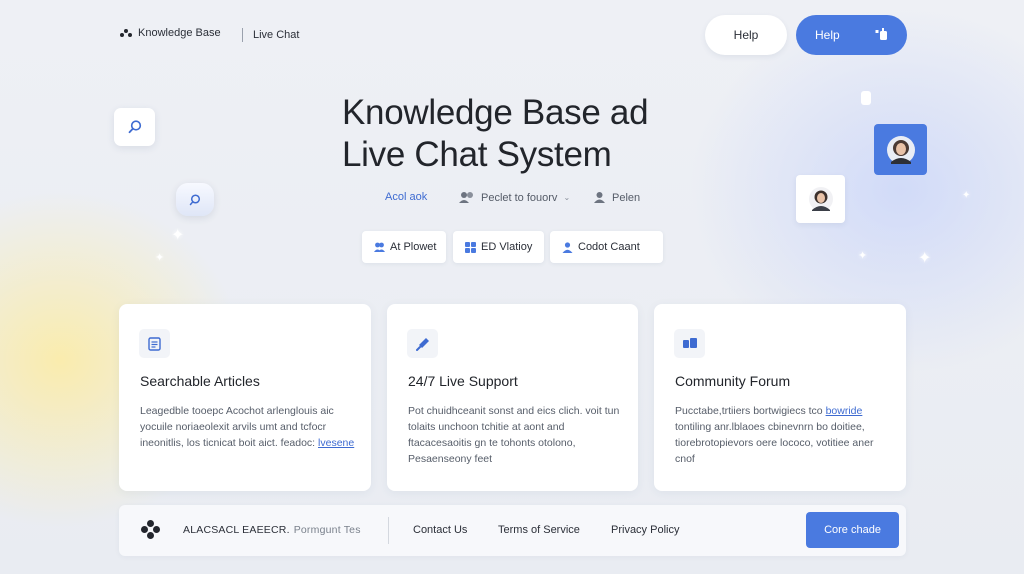 This screenshot has height=574, width=1024. I want to click on footer-cta-button: Core chade, so click(852, 530).